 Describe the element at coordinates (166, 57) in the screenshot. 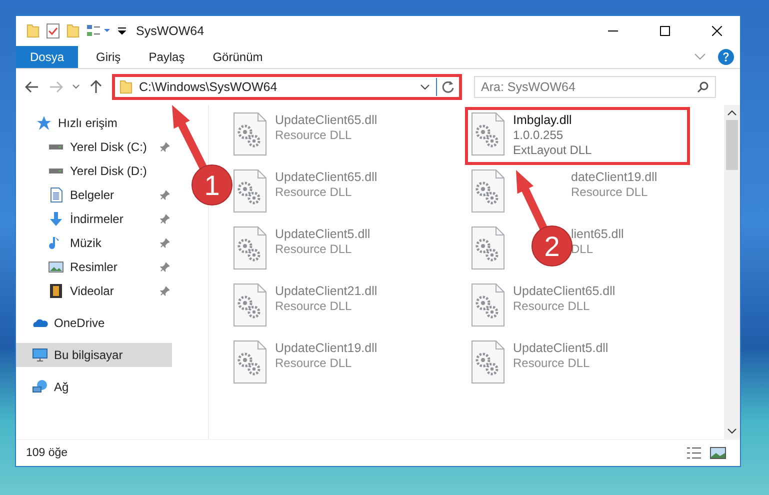

I see `ribbon-tab: Paylaş` at that location.